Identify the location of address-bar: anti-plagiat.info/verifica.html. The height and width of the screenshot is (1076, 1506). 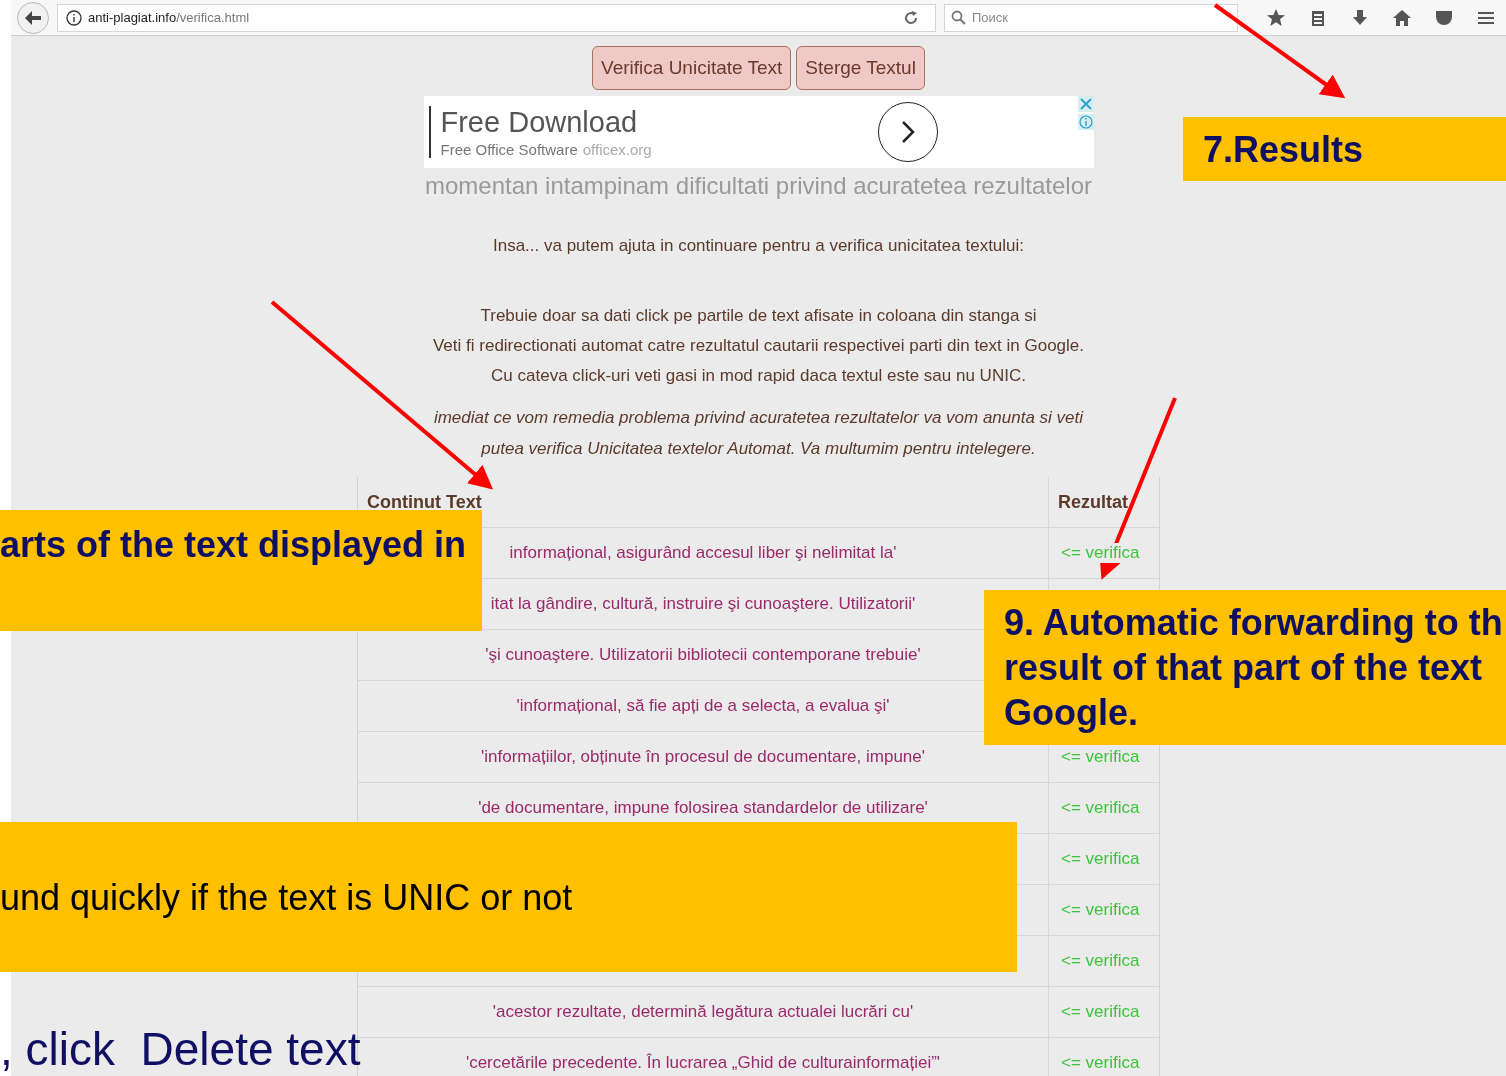
(496, 17).